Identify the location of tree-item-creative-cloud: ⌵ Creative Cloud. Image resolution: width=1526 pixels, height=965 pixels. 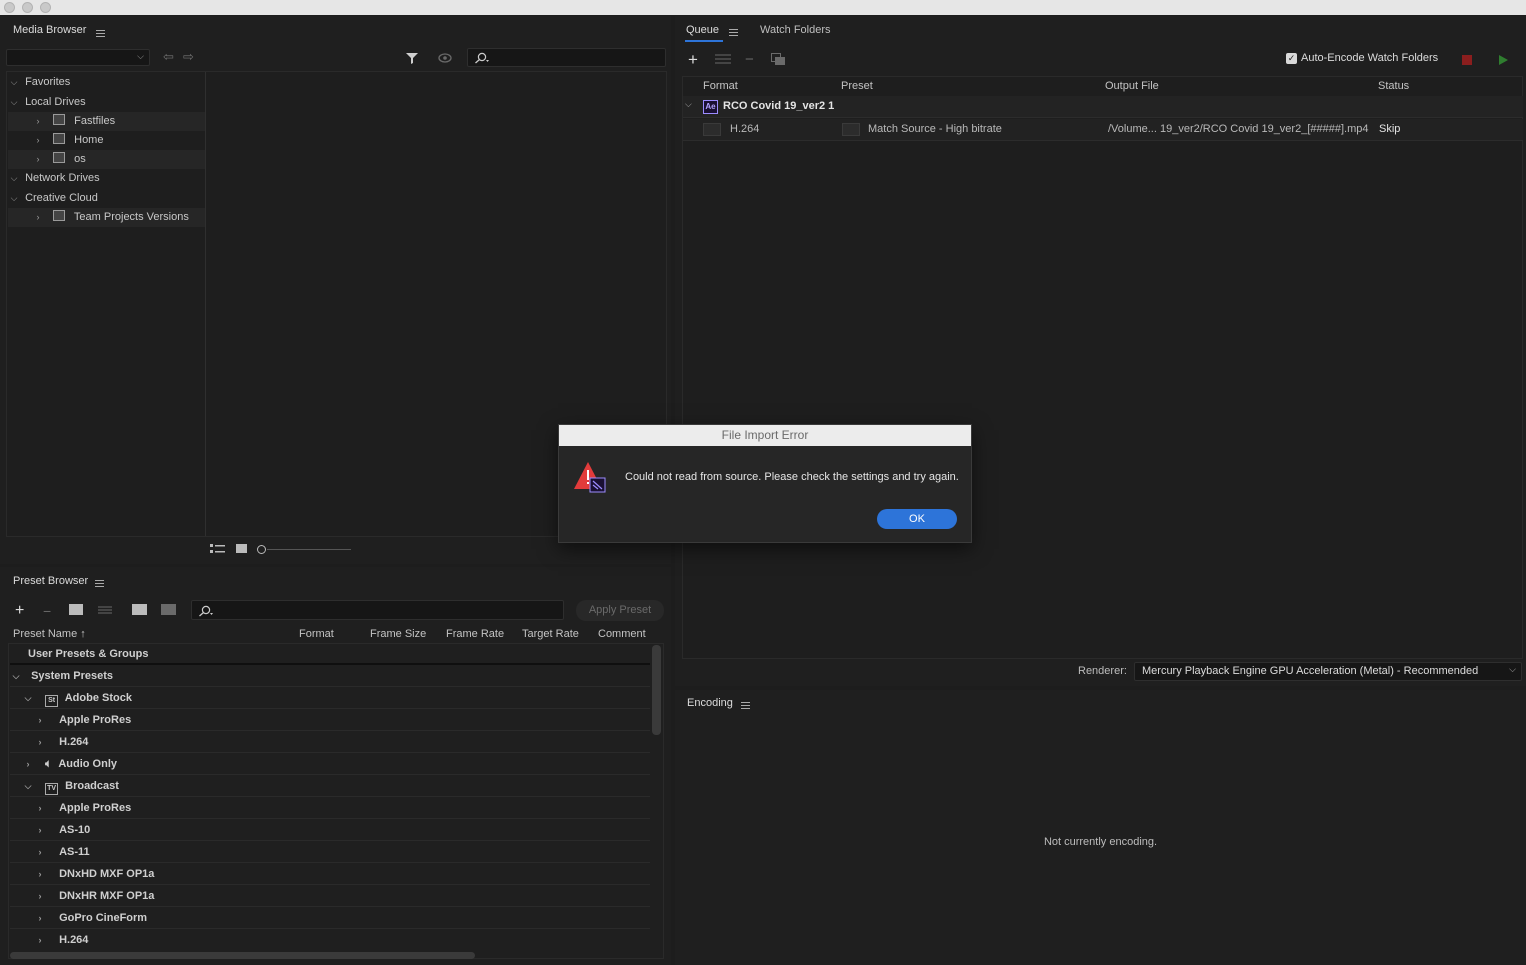
(106, 198).